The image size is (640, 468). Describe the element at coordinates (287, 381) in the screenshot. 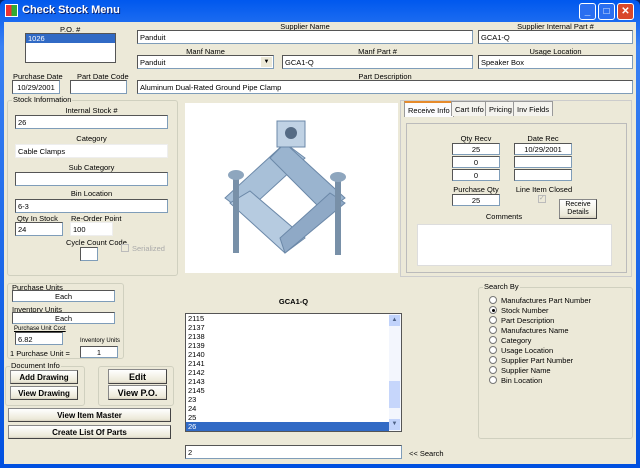

I see `result-item: 2143` at that location.